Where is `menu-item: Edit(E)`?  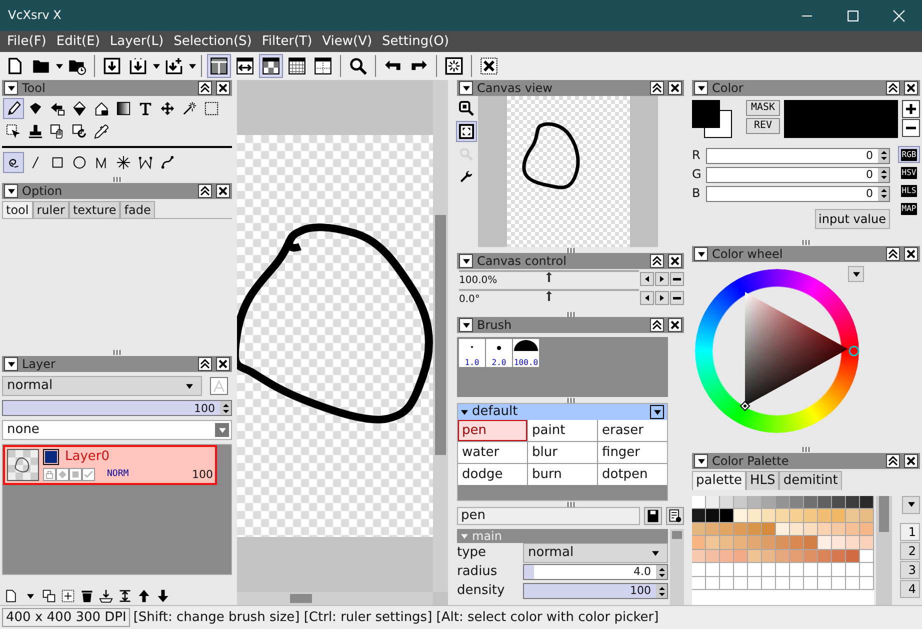
menu-item: Edit(E) is located at coordinates (78, 41).